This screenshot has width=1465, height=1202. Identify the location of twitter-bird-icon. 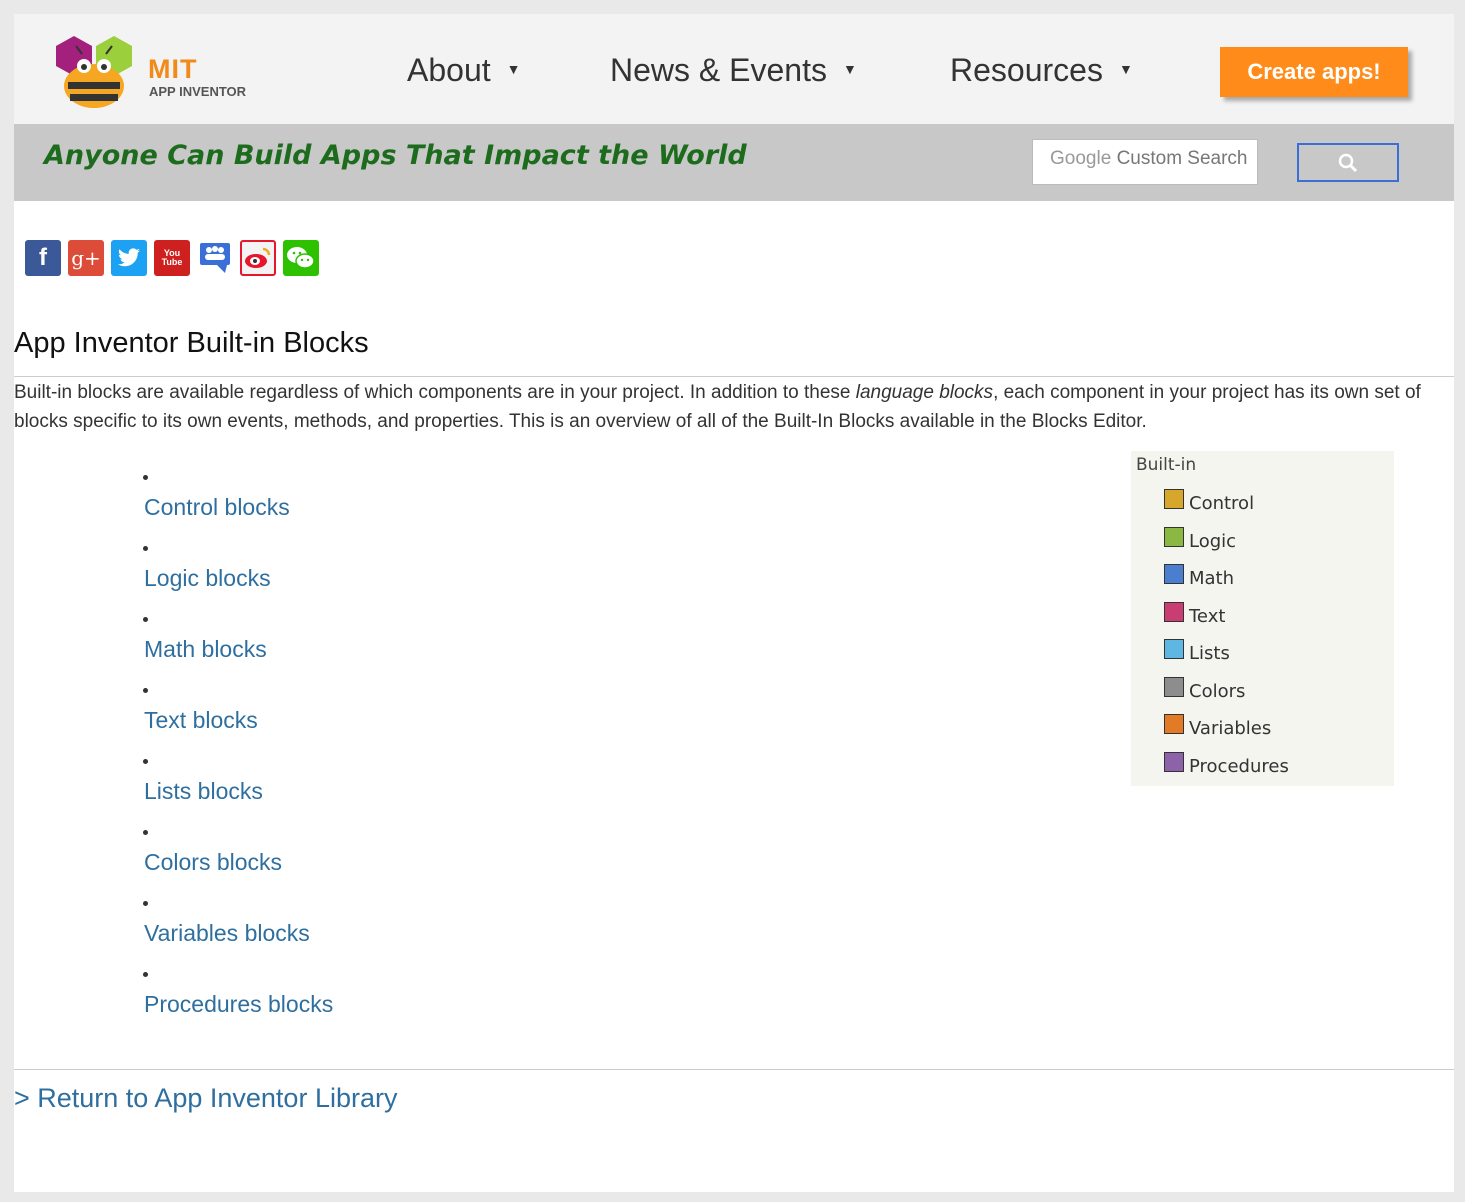
(129, 257).